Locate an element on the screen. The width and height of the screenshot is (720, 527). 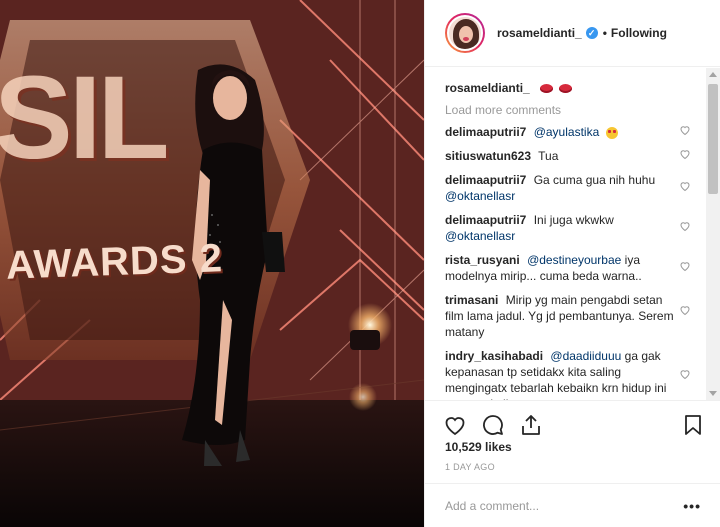
comment-username: rista_rusyani is located at coordinates (482, 260).